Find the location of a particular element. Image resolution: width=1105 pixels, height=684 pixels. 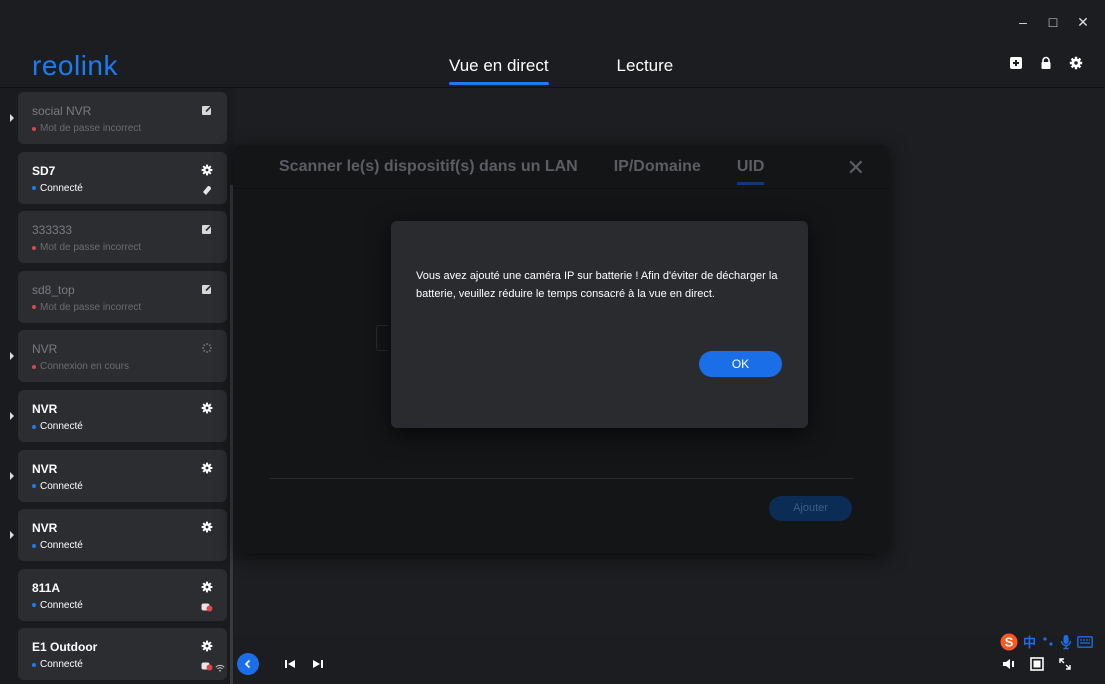

main-tabs: Vue en direct Lecture is located at coordinates (561, 70).